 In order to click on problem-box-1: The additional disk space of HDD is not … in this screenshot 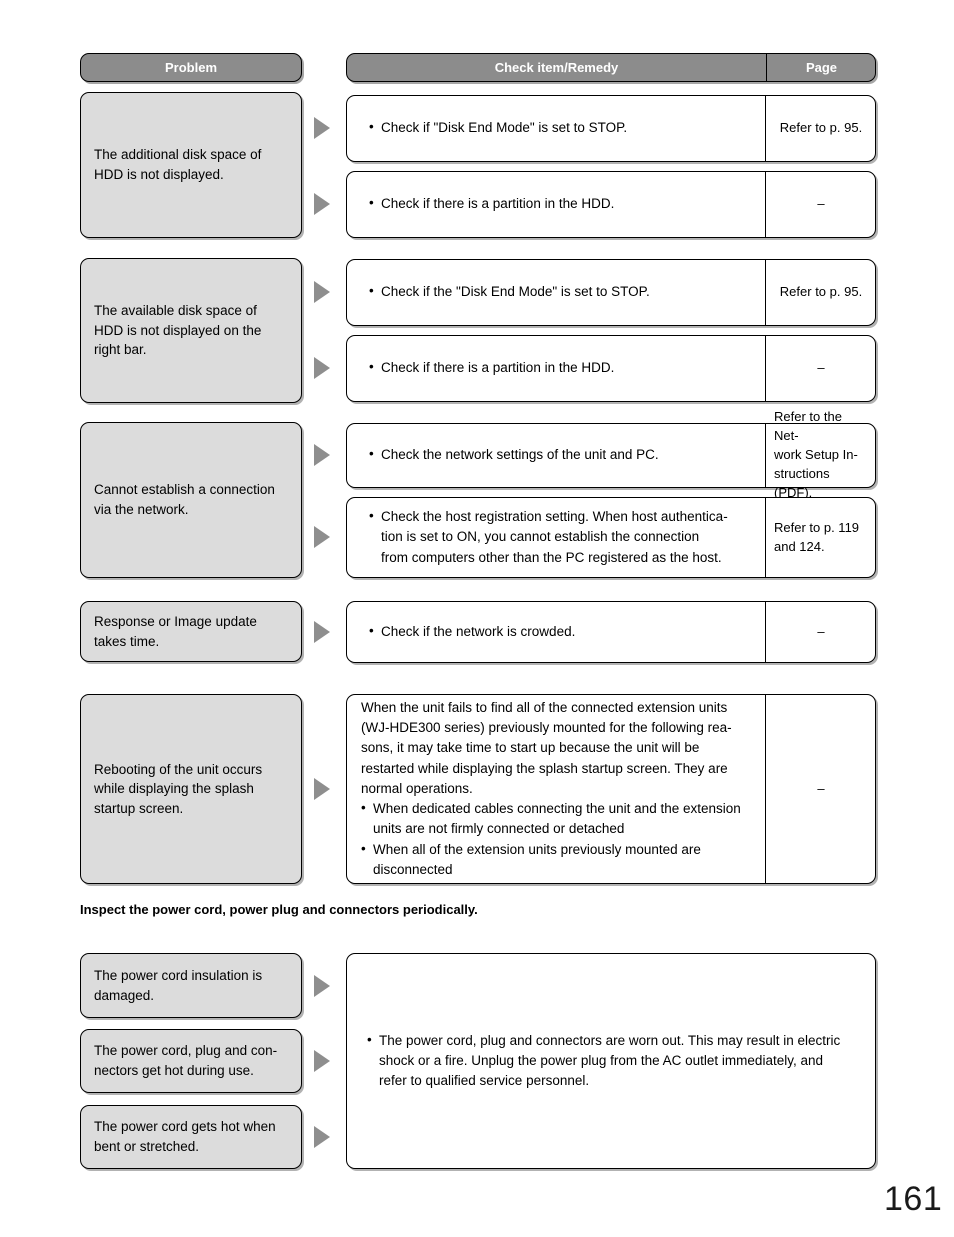, I will do `click(191, 165)`.